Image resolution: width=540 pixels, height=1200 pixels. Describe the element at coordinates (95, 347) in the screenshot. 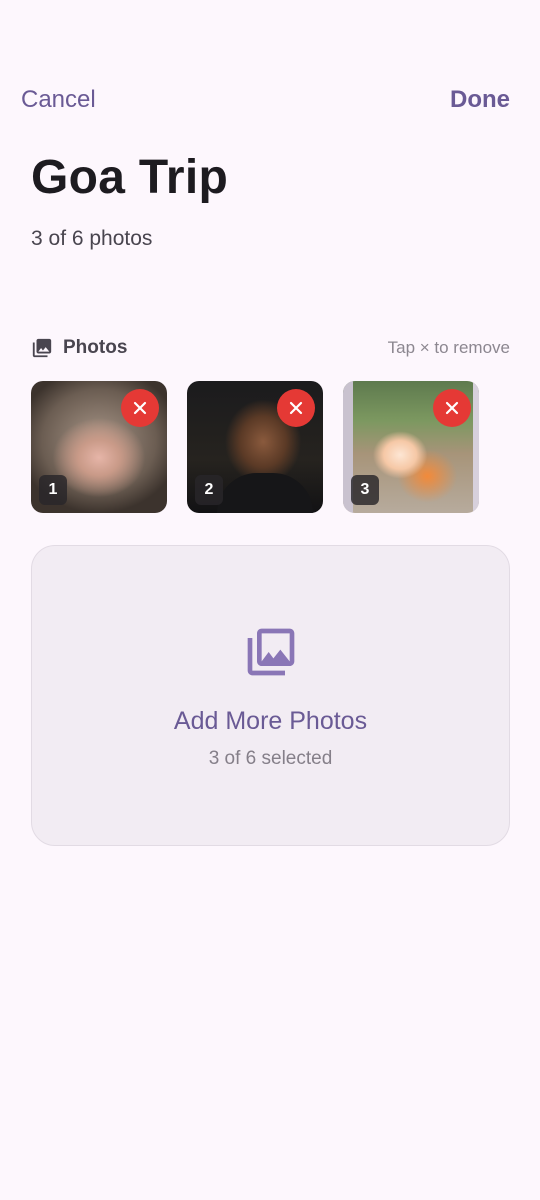

I see `section-label: Photos` at that location.